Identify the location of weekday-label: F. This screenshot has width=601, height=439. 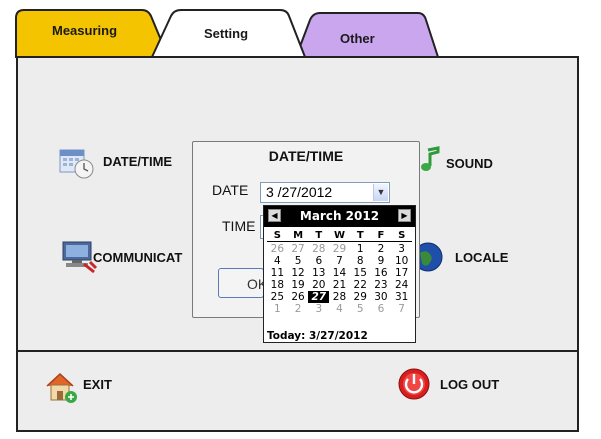
(381, 235).